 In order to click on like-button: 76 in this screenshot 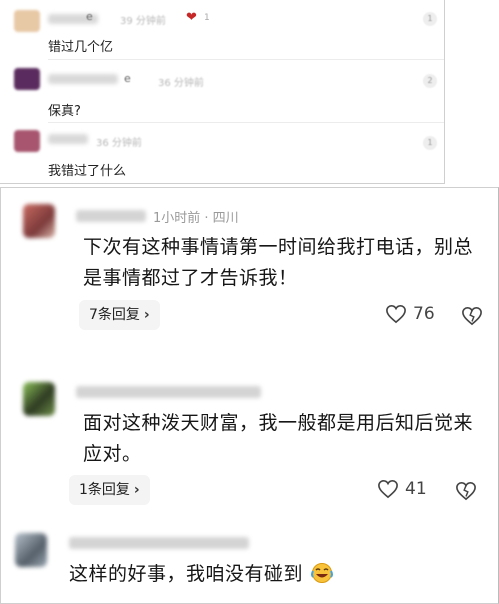, I will do `click(410, 314)`.